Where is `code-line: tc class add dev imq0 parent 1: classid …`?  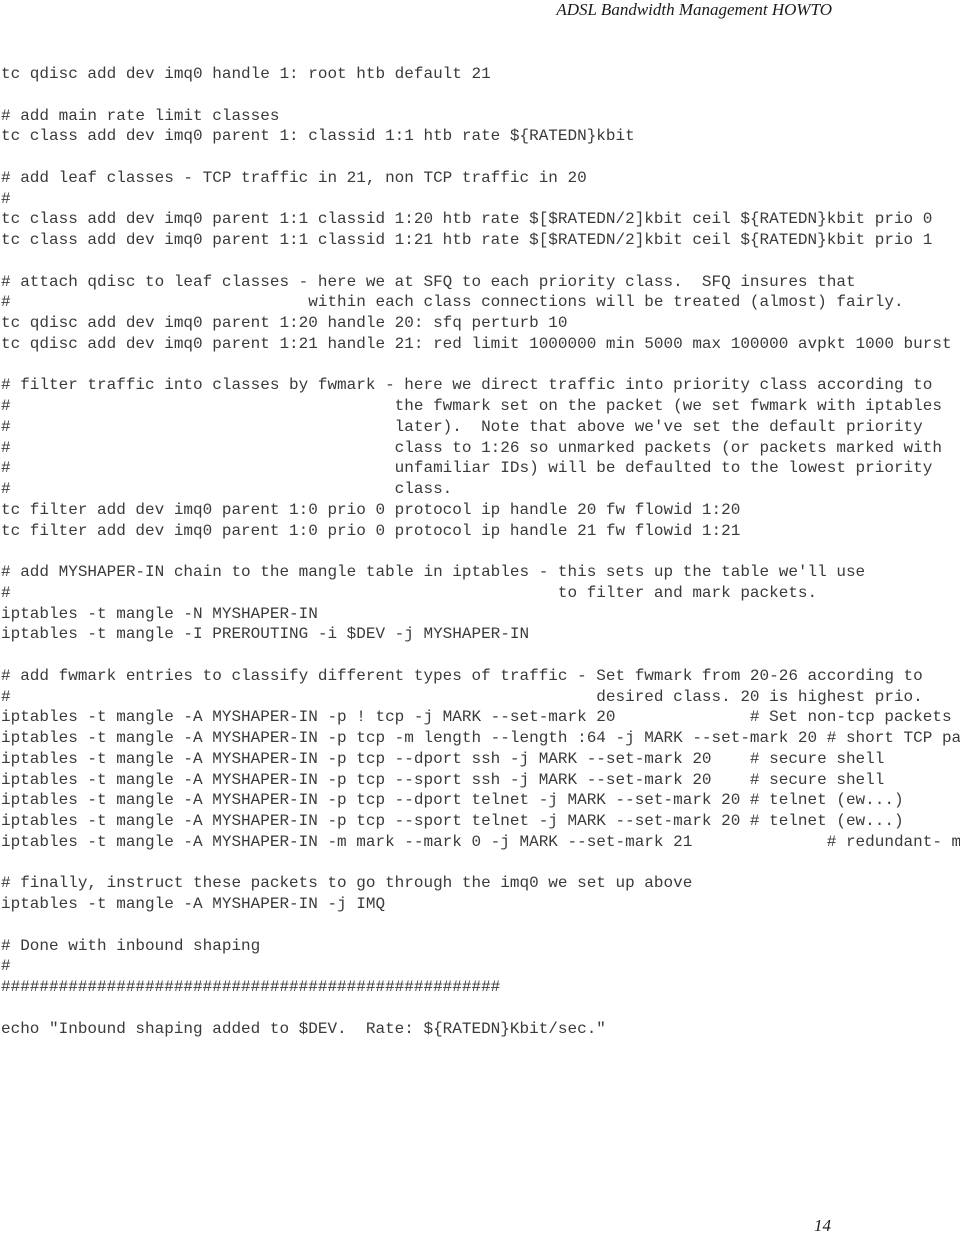
code-line: tc class add dev imq0 parent 1: classid … is located at coordinates (318, 136).